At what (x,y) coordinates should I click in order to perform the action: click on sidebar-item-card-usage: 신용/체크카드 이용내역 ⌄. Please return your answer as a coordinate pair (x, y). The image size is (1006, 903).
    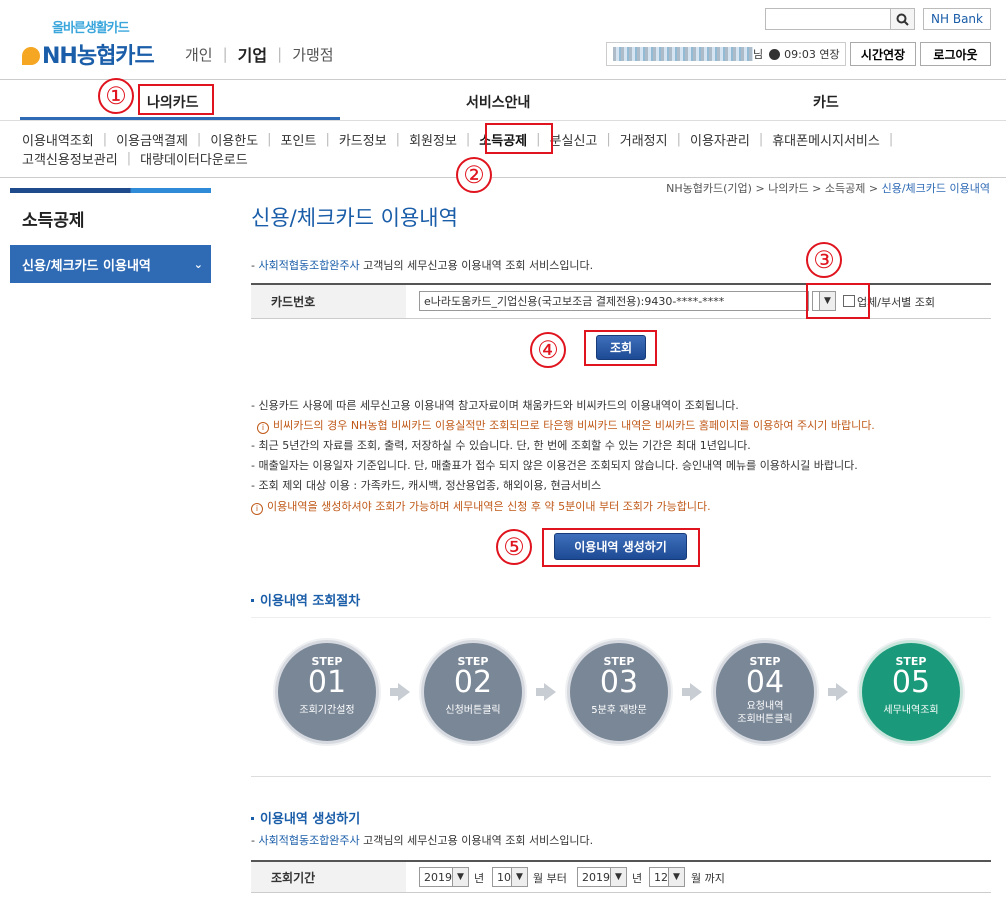
    Looking at the image, I should click on (110, 264).